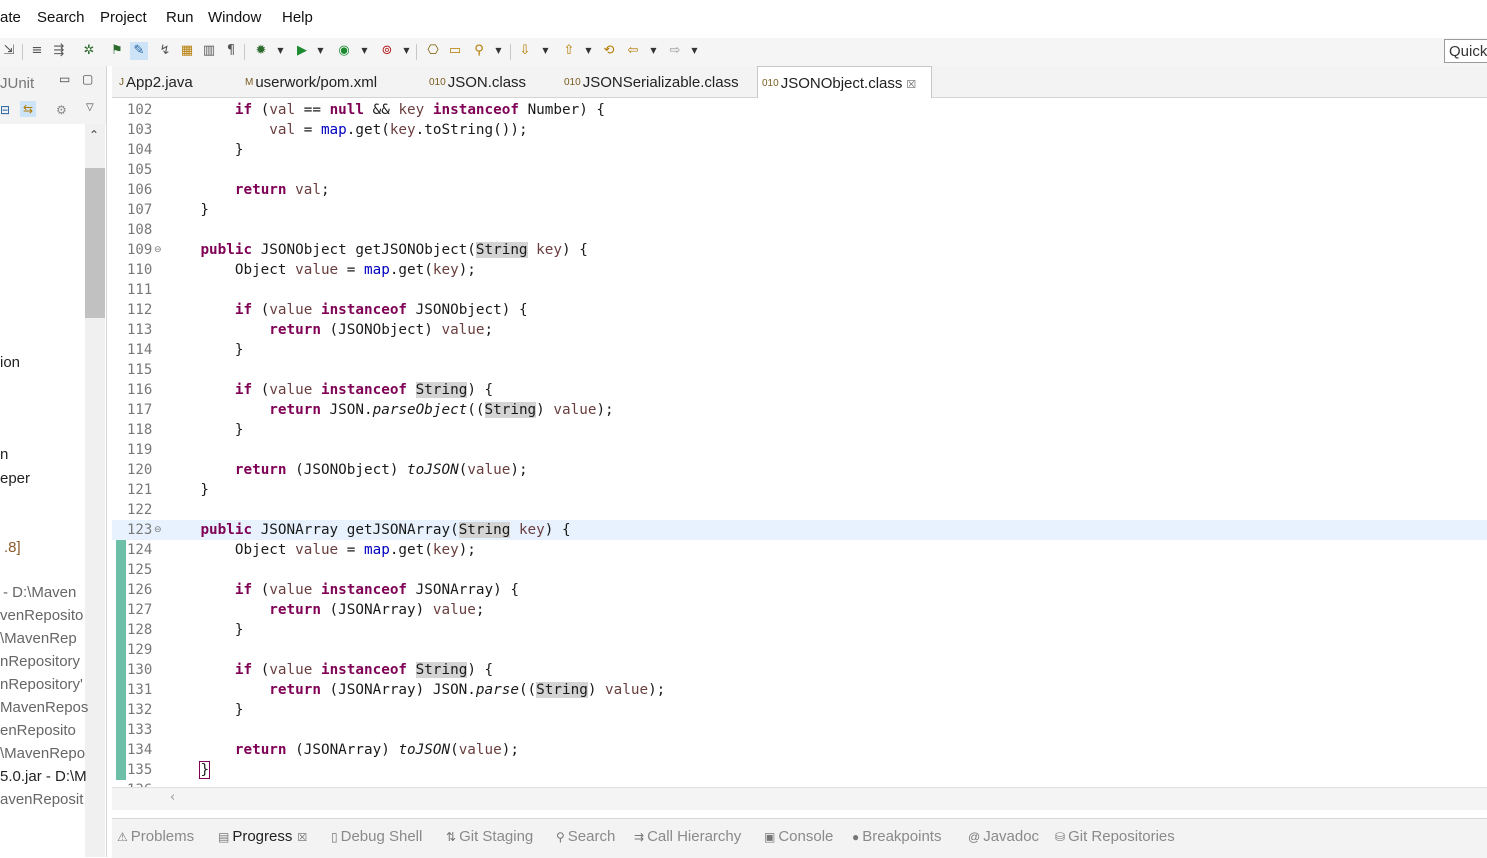 This screenshot has height=858, width=1487. What do you see at coordinates (799, 350) in the screenshot?
I see `code-line: 114 }` at bounding box center [799, 350].